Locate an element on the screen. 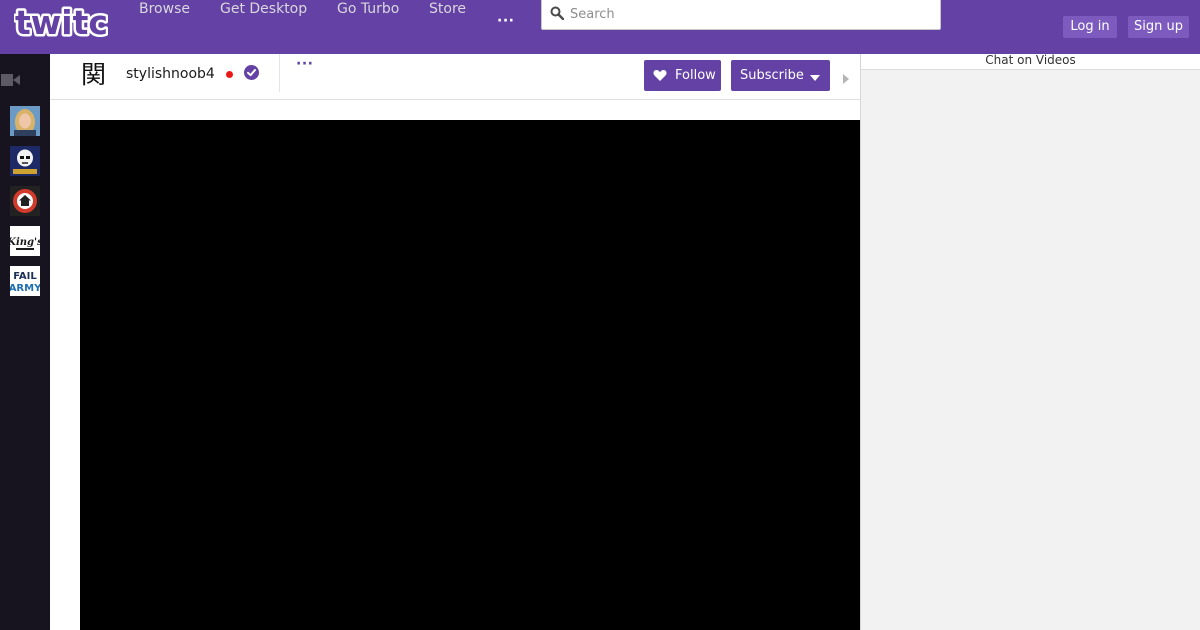  svg-text: King's is located at coordinates (25, 242).